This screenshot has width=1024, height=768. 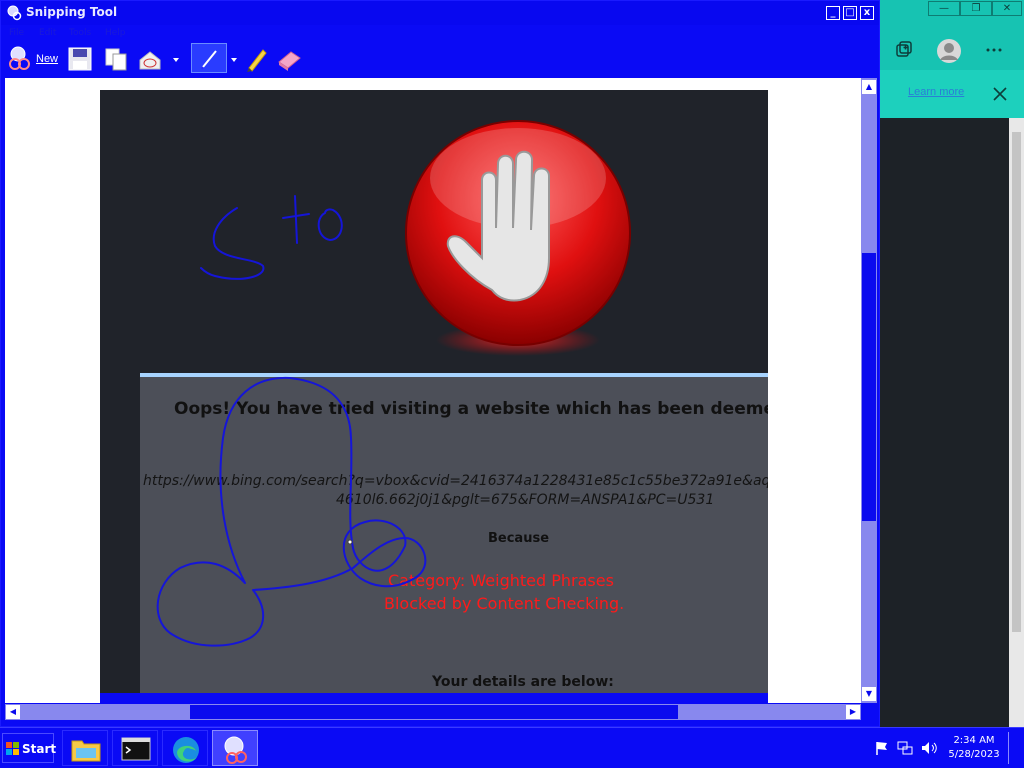 What do you see at coordinates (150, 59) in the screenshot?
I see `send-snip-icon` at bounding box center [150, 59].